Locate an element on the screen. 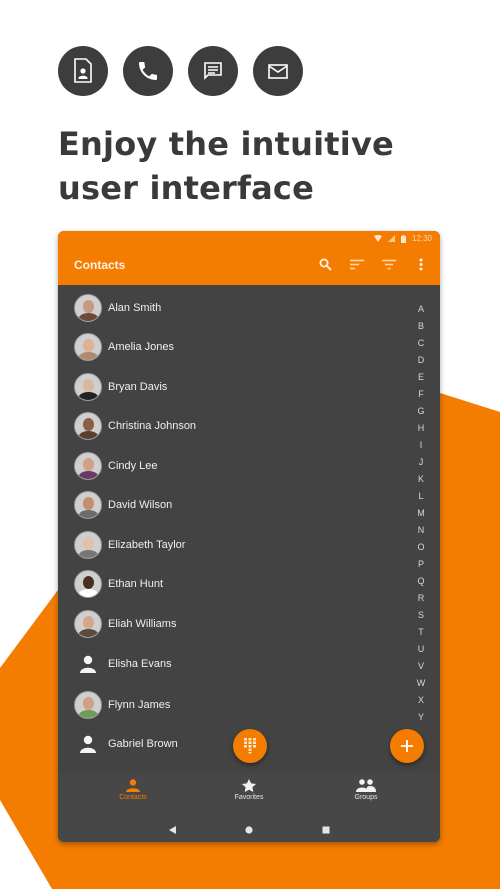 Image resolution: width=500 pixels, height=889 pixels. contact-list-item: Christina Johnson is located at coordinates (135, 426).